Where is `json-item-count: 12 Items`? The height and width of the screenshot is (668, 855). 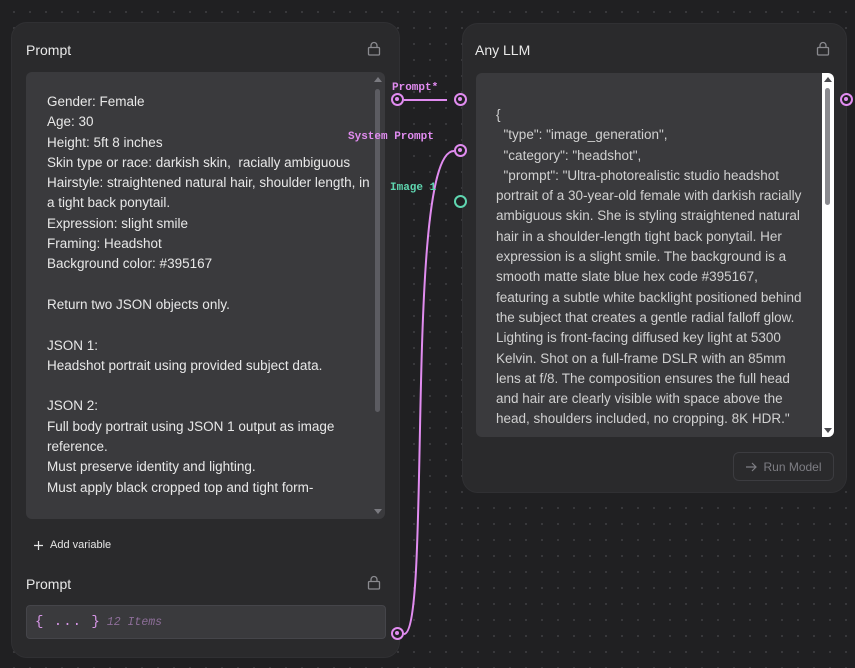 json-item-count: 12 Items is located at coordinates (134, 622).